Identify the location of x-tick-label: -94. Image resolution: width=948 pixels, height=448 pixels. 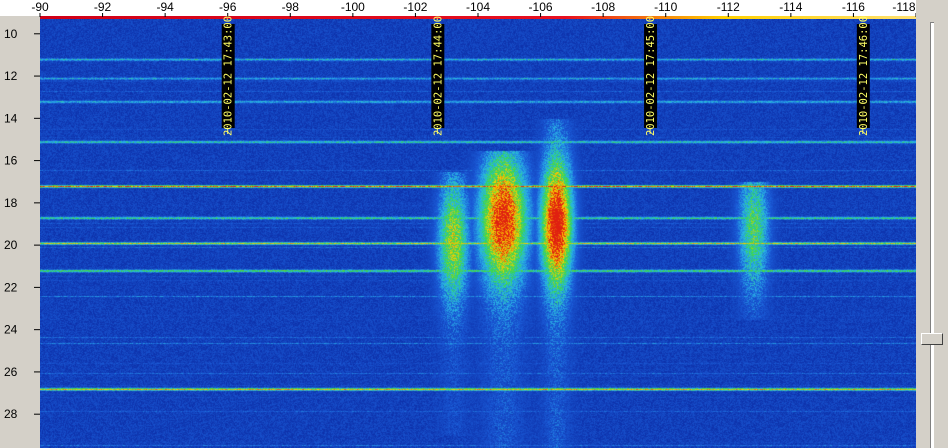
(165, 7).